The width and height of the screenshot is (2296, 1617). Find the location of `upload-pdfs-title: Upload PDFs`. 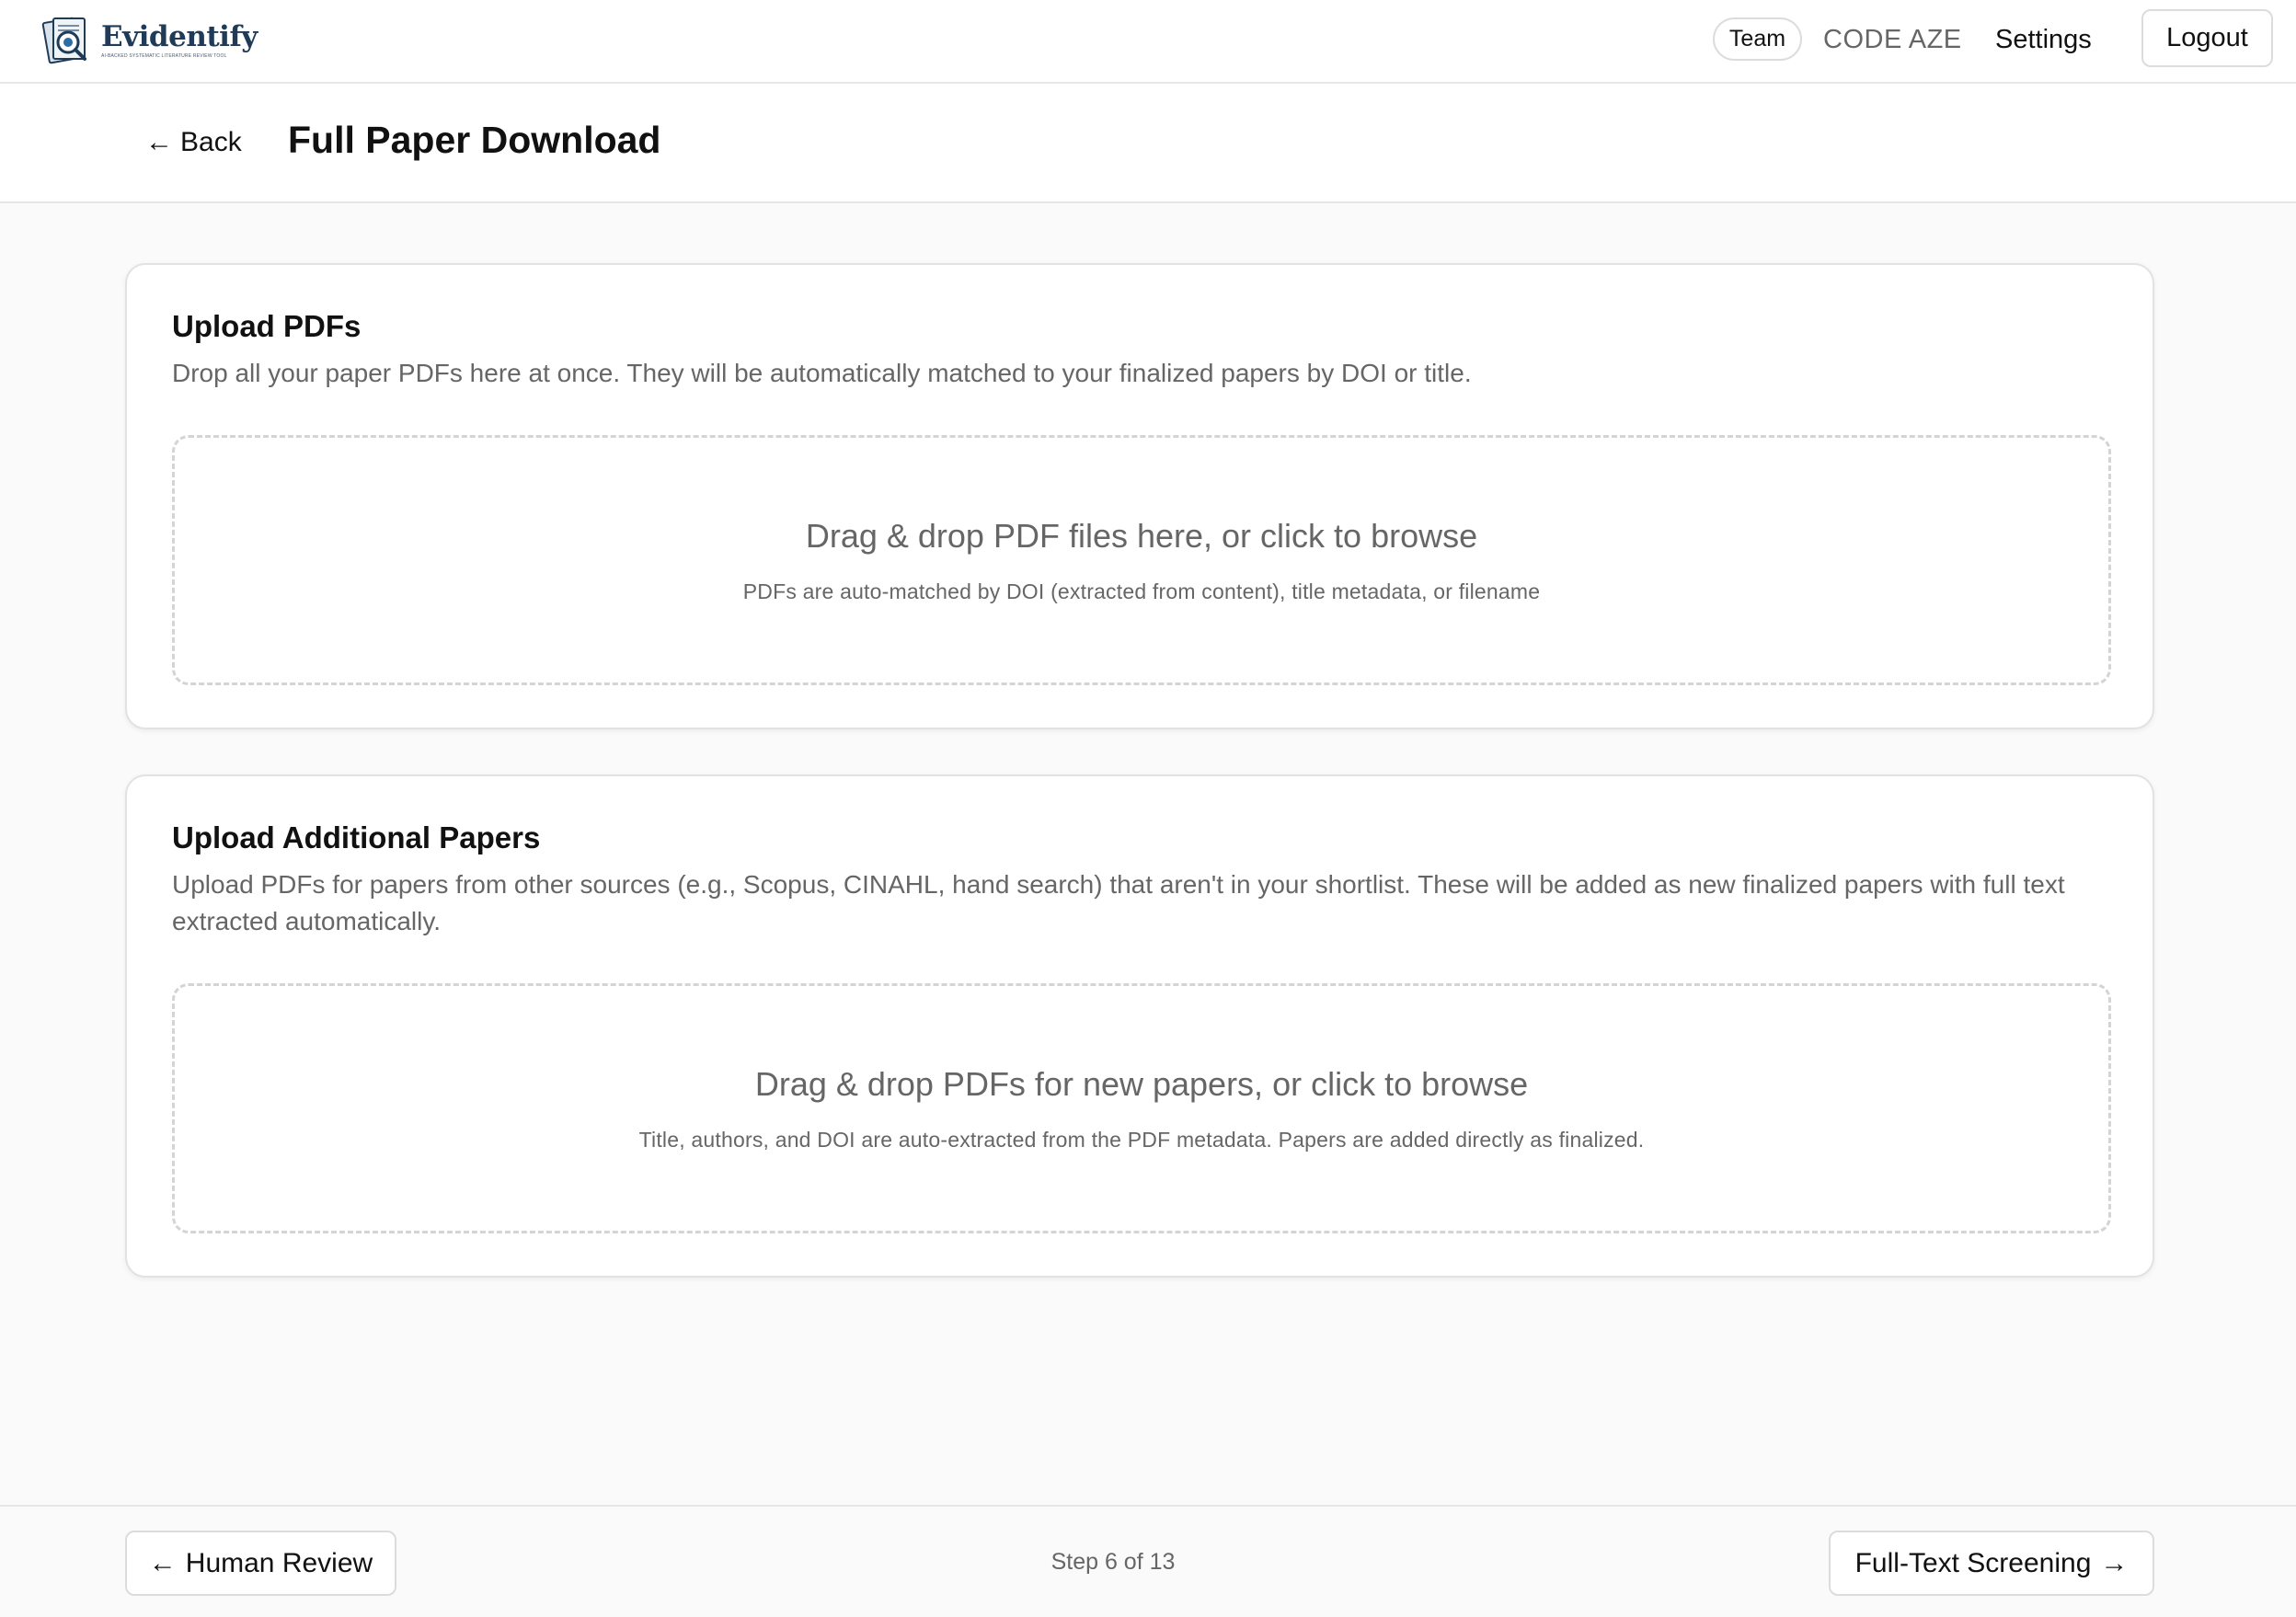

upload-pdfs-title: Upload PDFs is located at coordinates (267, 326).